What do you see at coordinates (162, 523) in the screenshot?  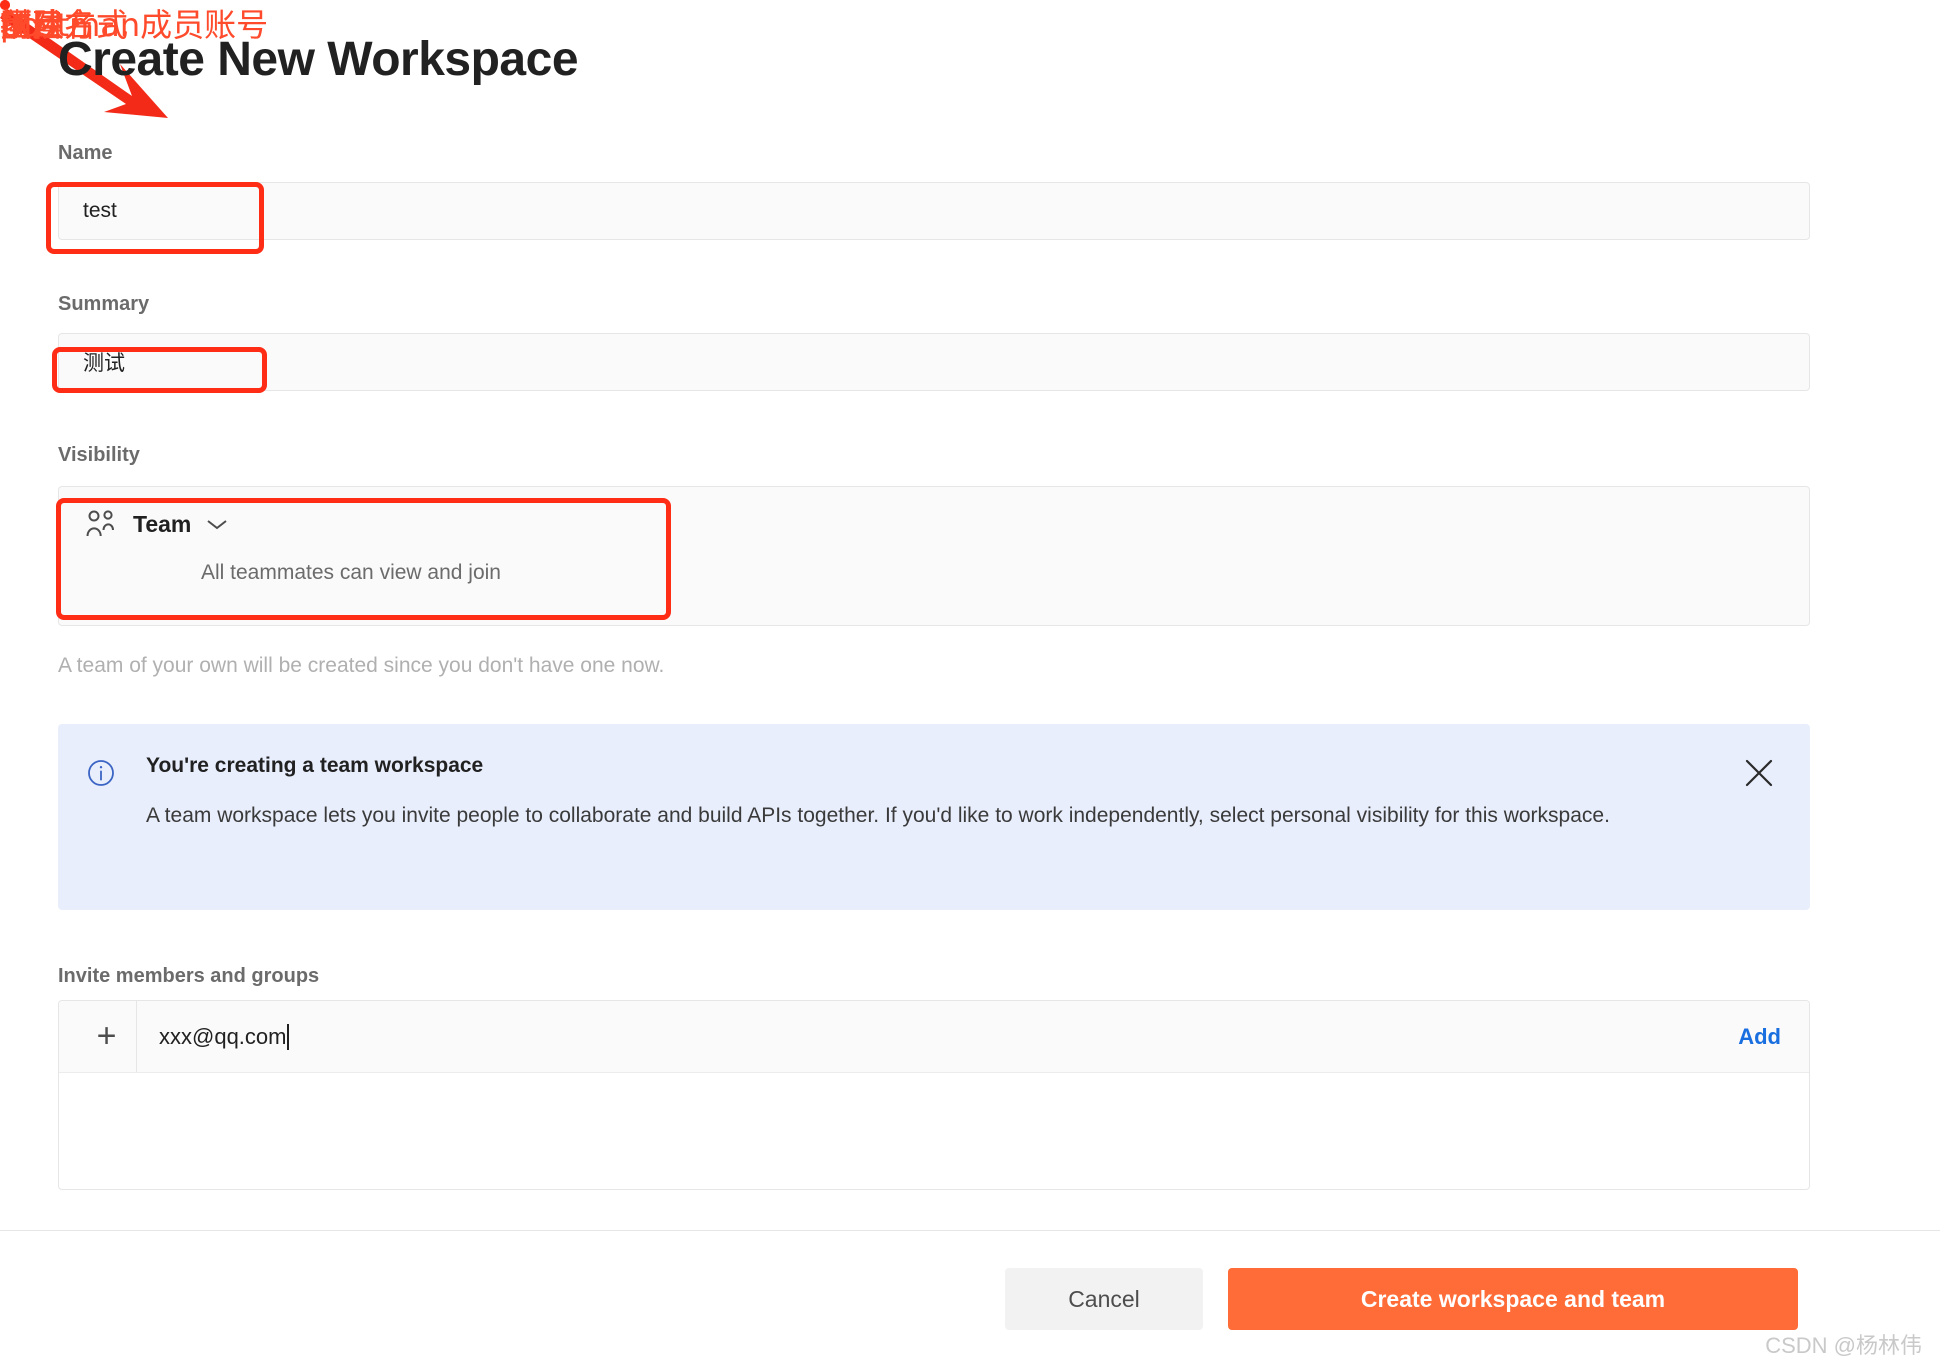 I see `visibility-selected-label: Team` at bounding box center [162, 523].